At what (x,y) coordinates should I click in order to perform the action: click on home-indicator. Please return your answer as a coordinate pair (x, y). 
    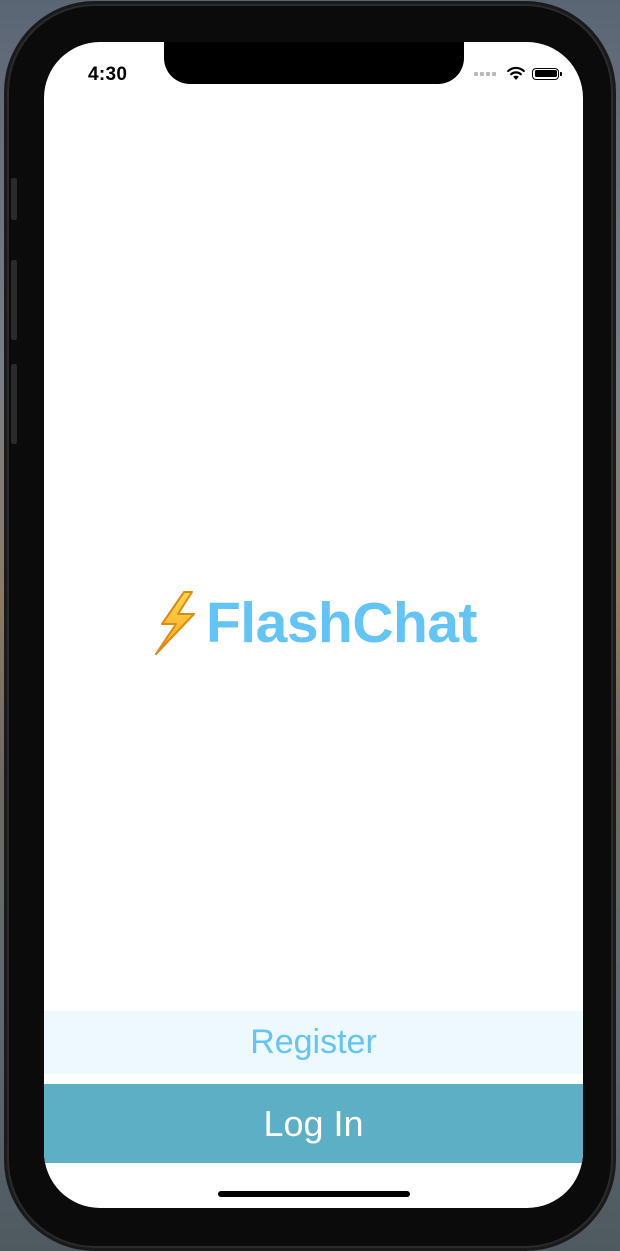
    Looking at the image, I should click on (314, 1194).